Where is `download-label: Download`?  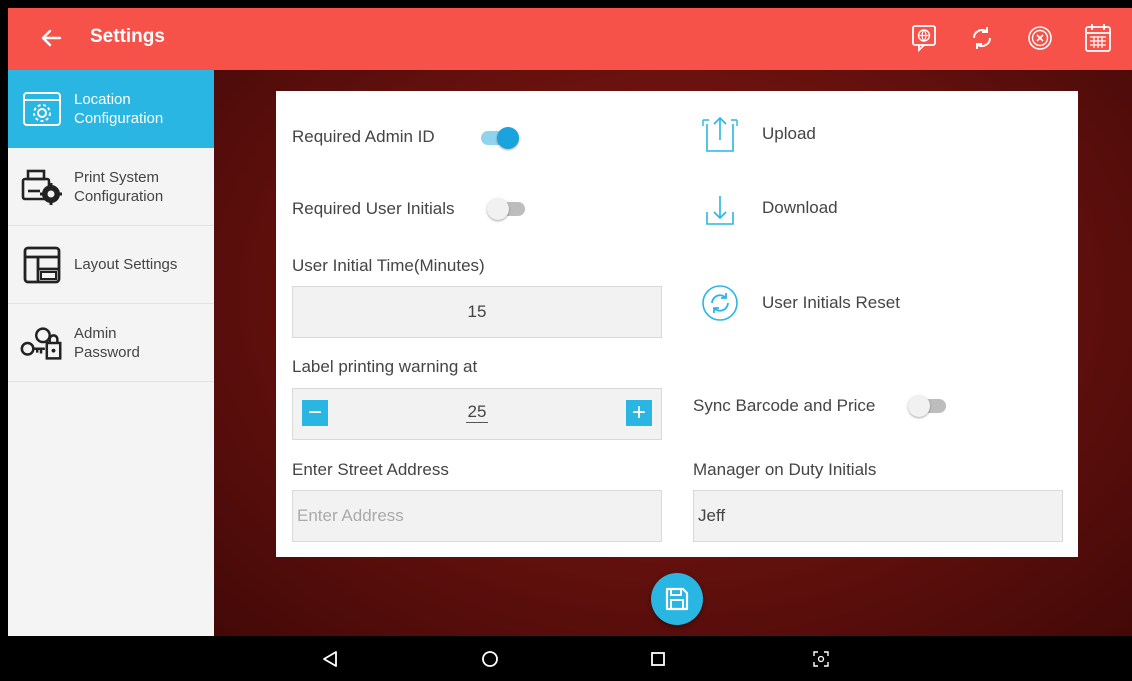
download-label: Download is located at coordinates (800, 207).